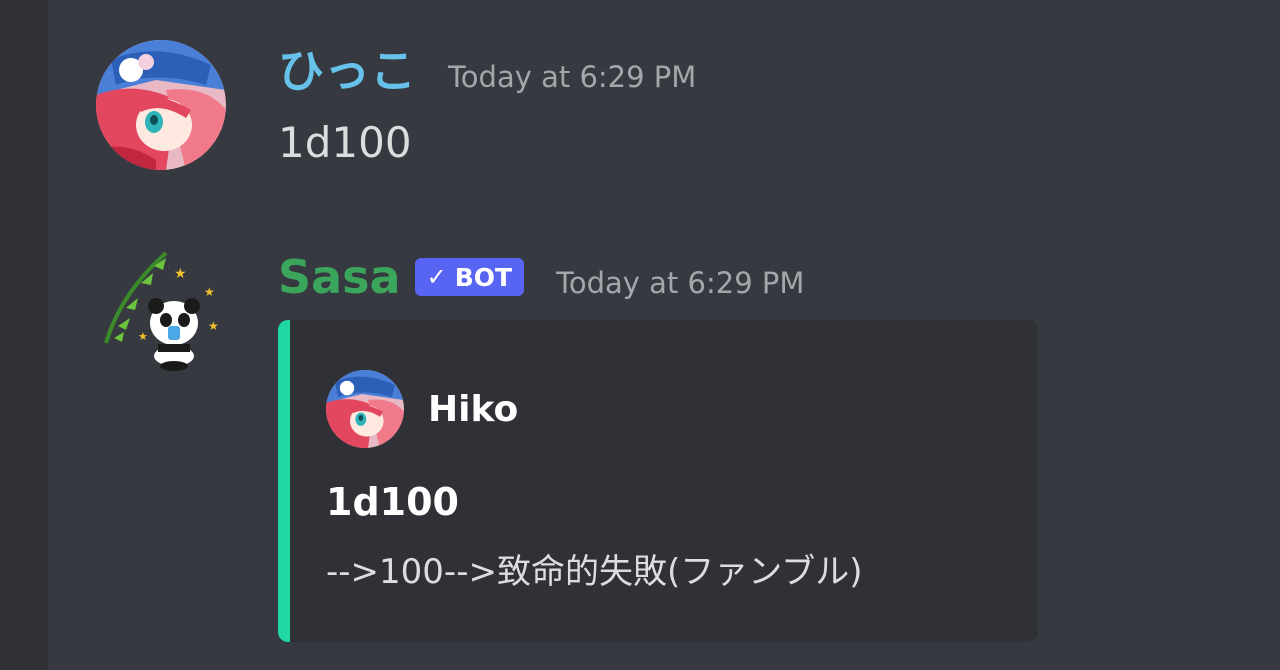  What do you see at coordinates (422, 409) in the screenshot?
I see `embed-author: Hiko` at bounding box center [422, 409].